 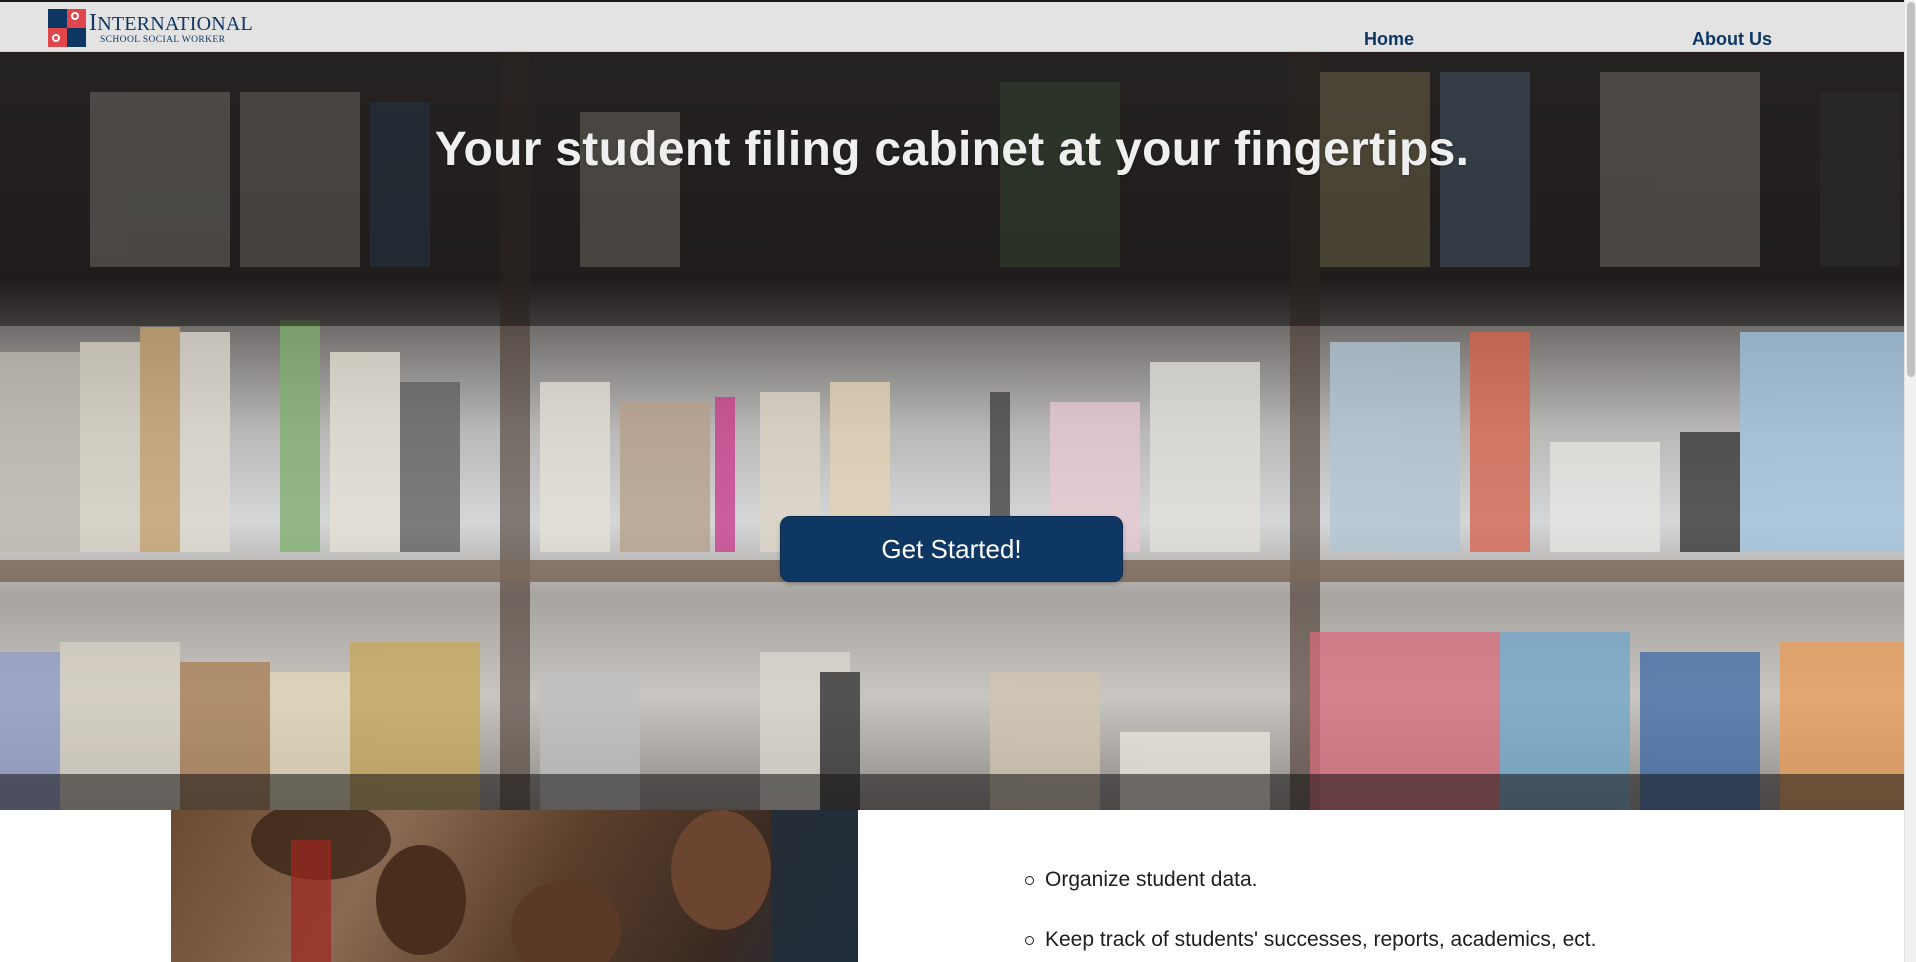 I want to click on puzzle-logo-icon, so click(x=67, y=28).